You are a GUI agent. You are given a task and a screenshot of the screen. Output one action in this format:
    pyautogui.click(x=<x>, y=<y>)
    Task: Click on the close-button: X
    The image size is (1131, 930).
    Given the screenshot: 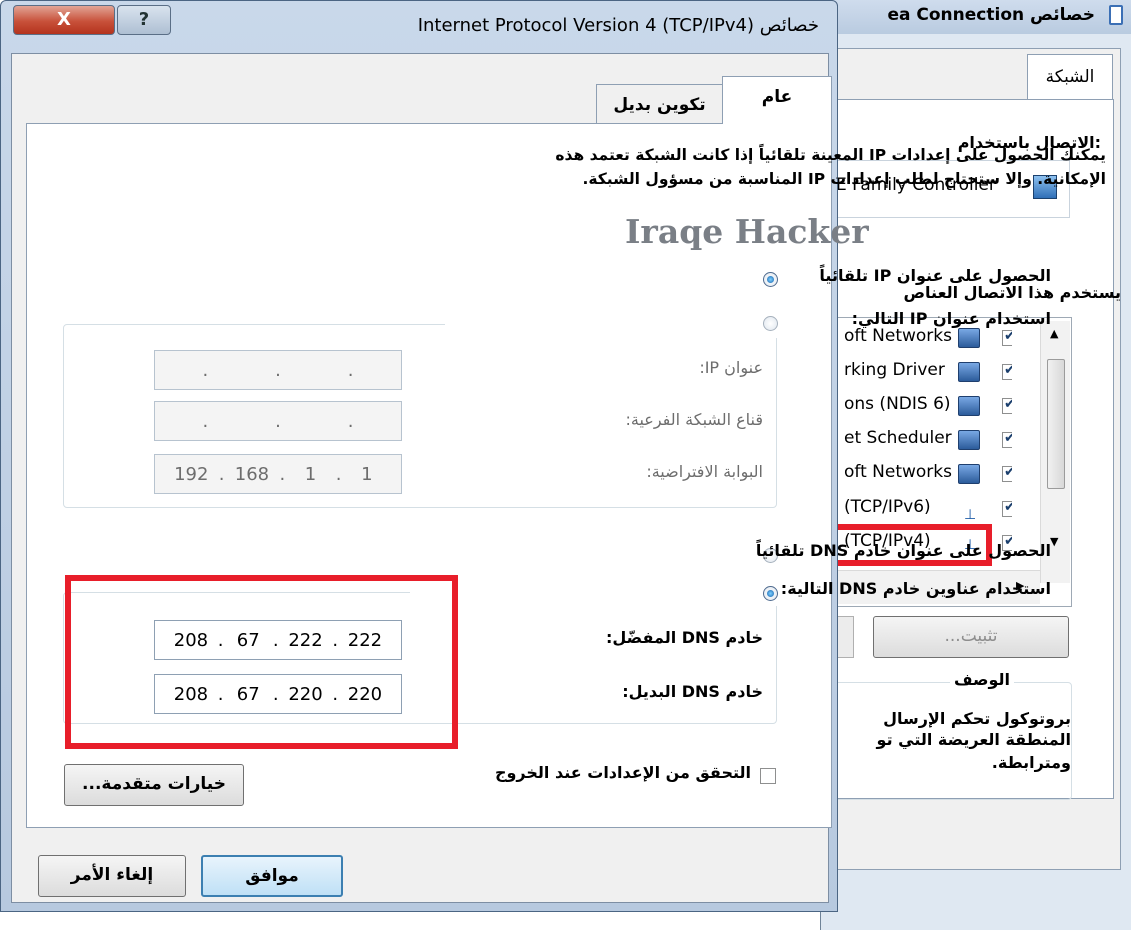 What is the action you would take?
    pyautogui.click(x=64, y=20)
    